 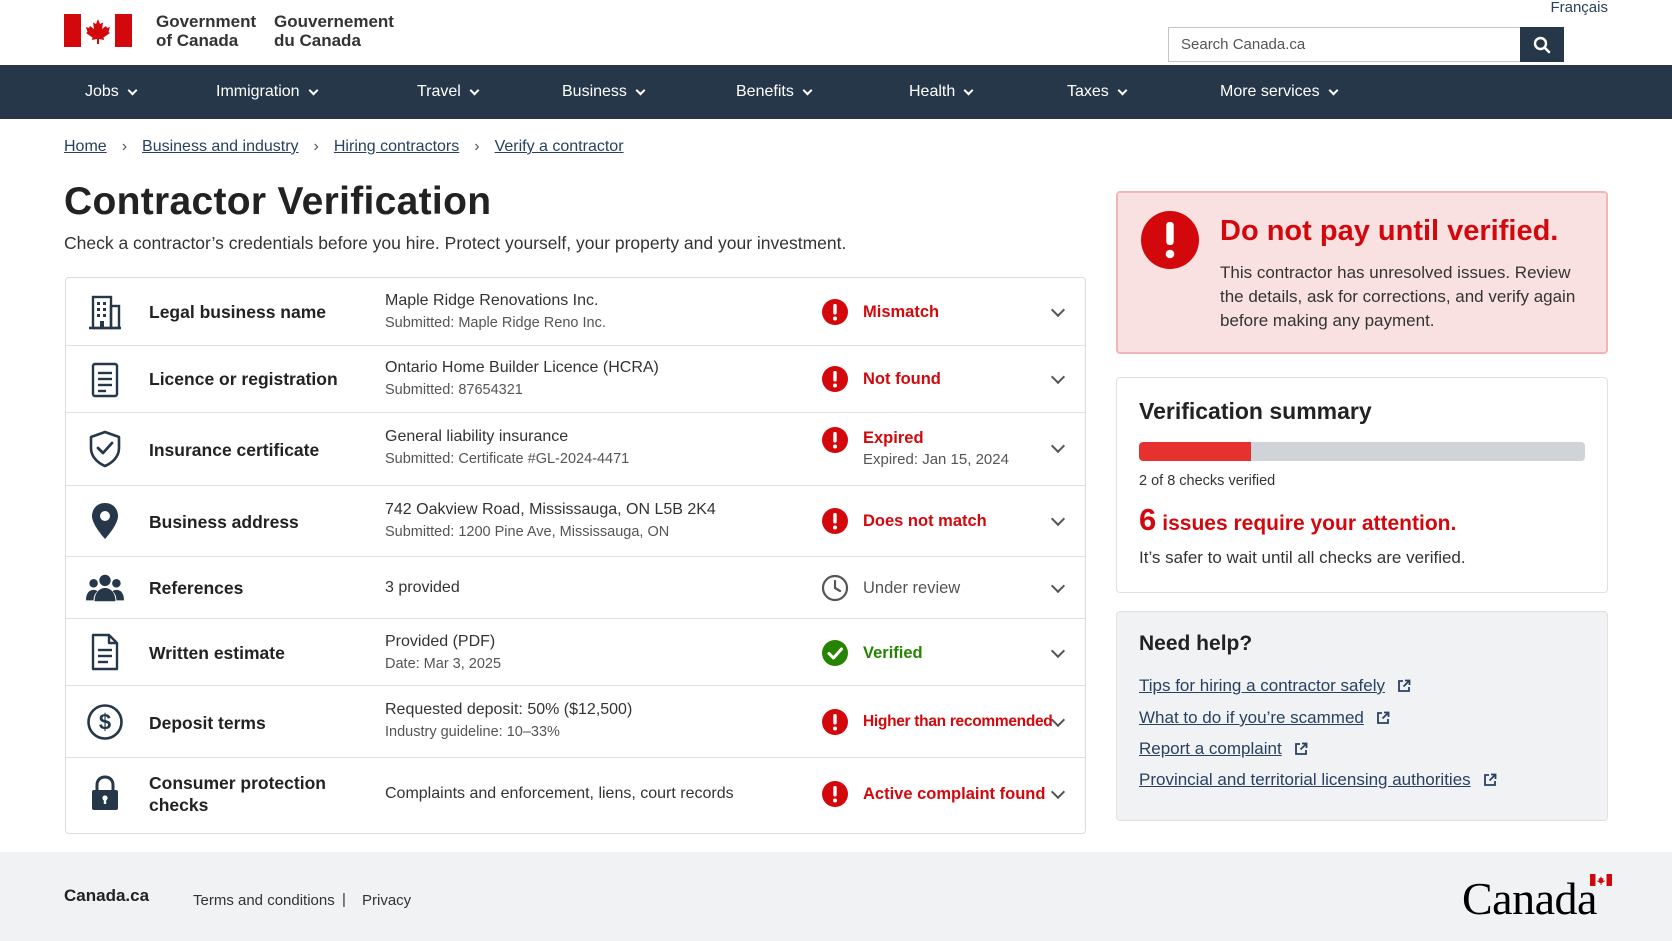 I want to click on help-link-report-complaint: Report a complaint, so click(x=1223, y=749).